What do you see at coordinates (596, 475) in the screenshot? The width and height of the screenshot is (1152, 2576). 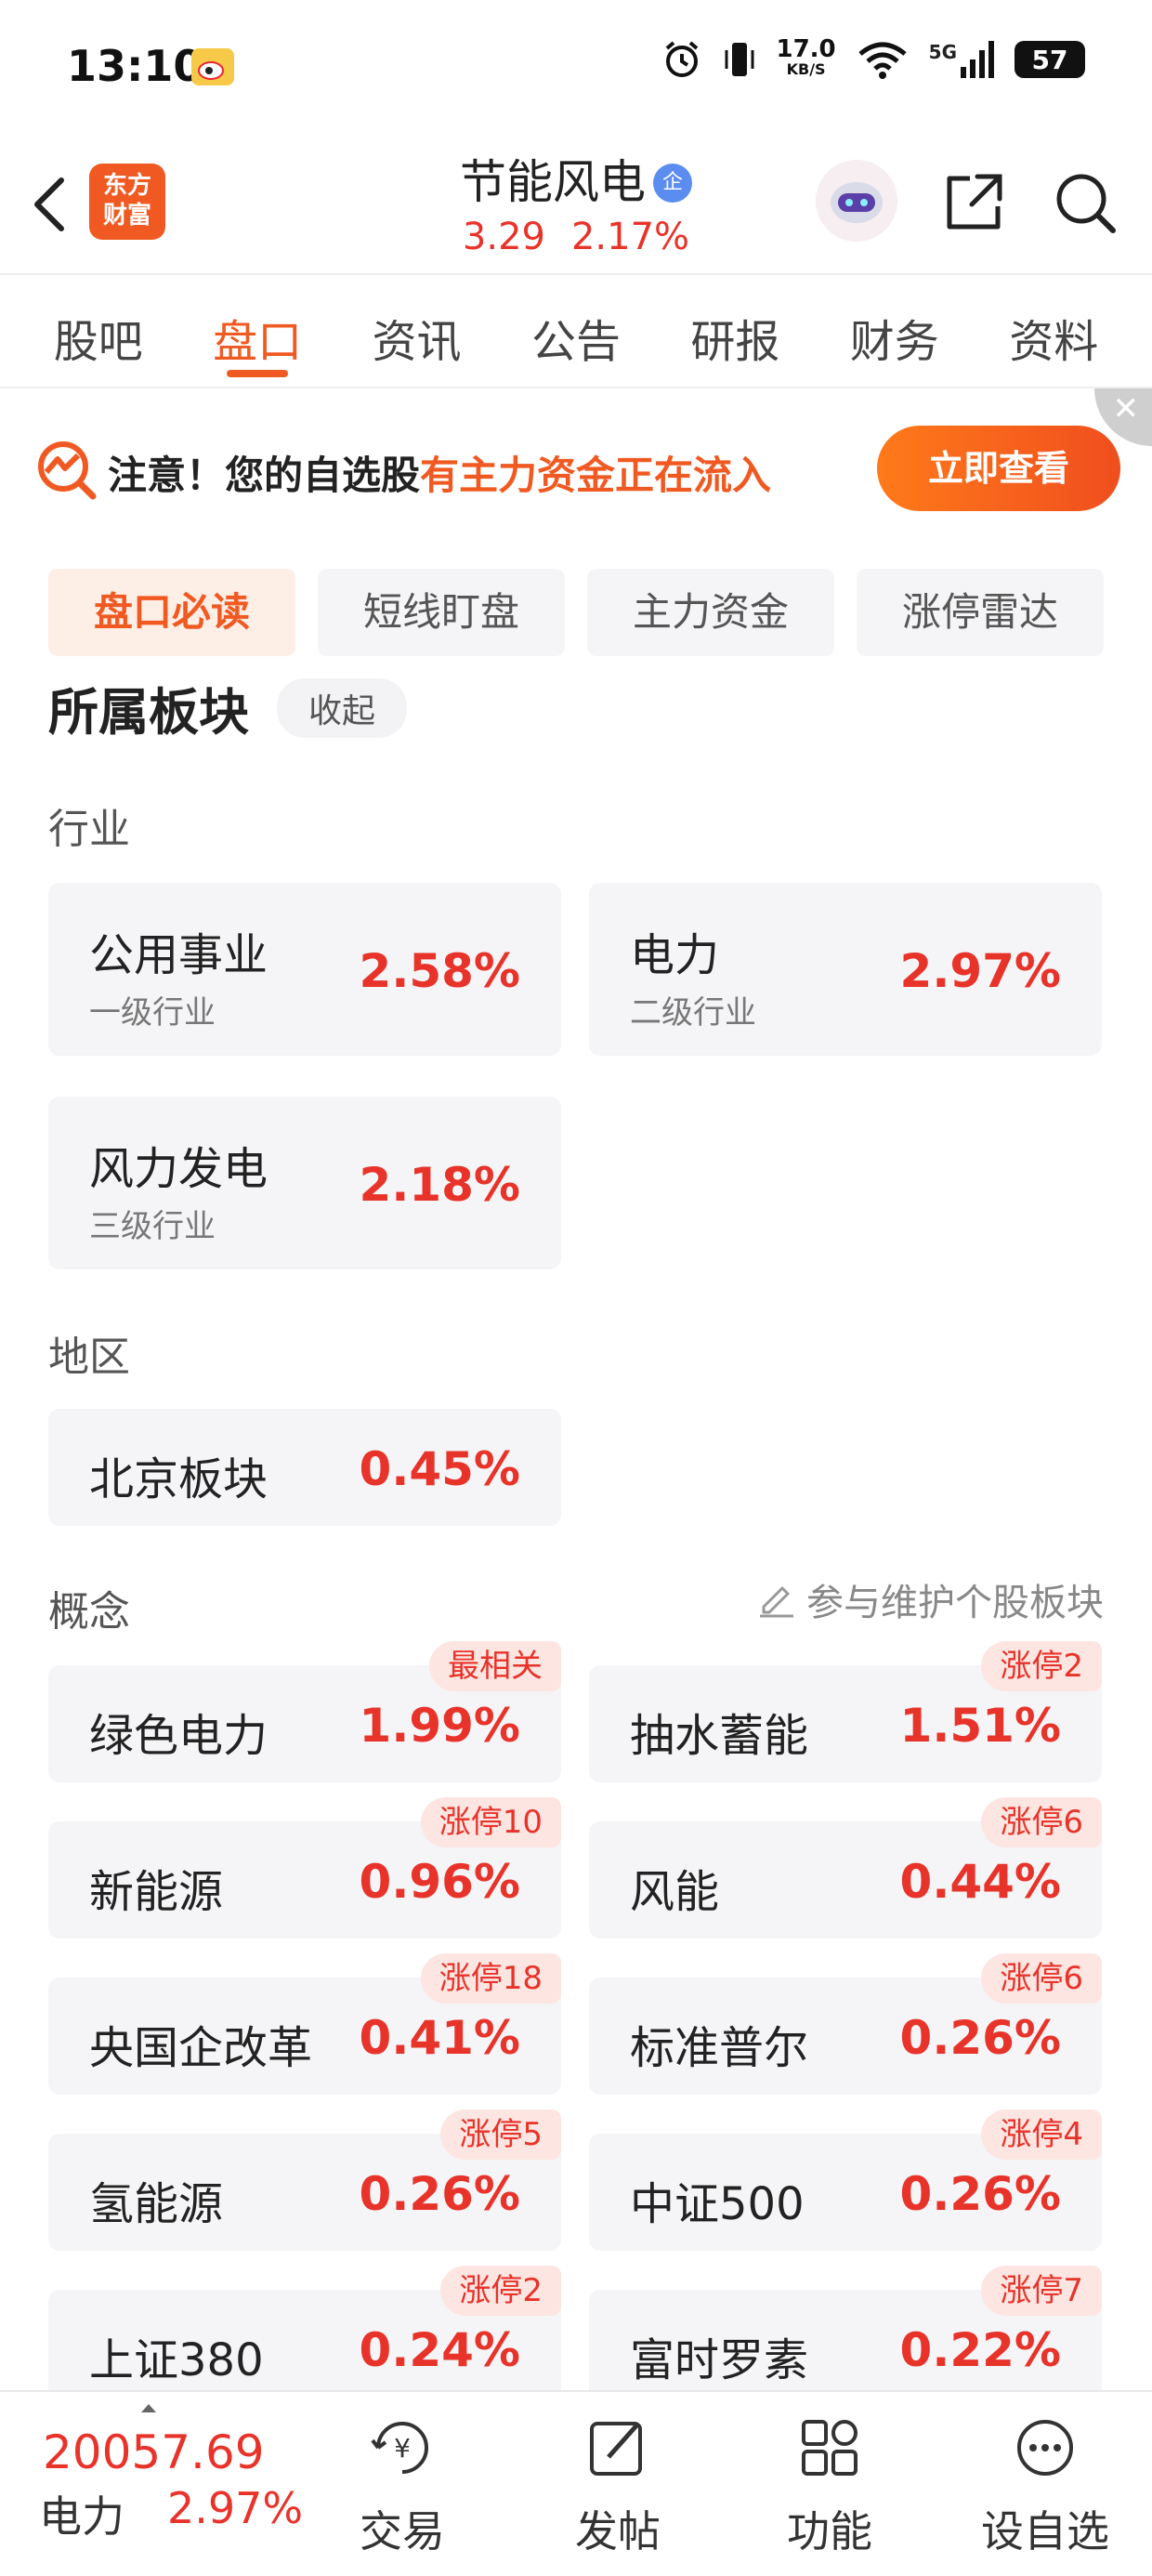 I see `alert-highlight: 有主力资金正在流入` at bounding box center [596, 475].